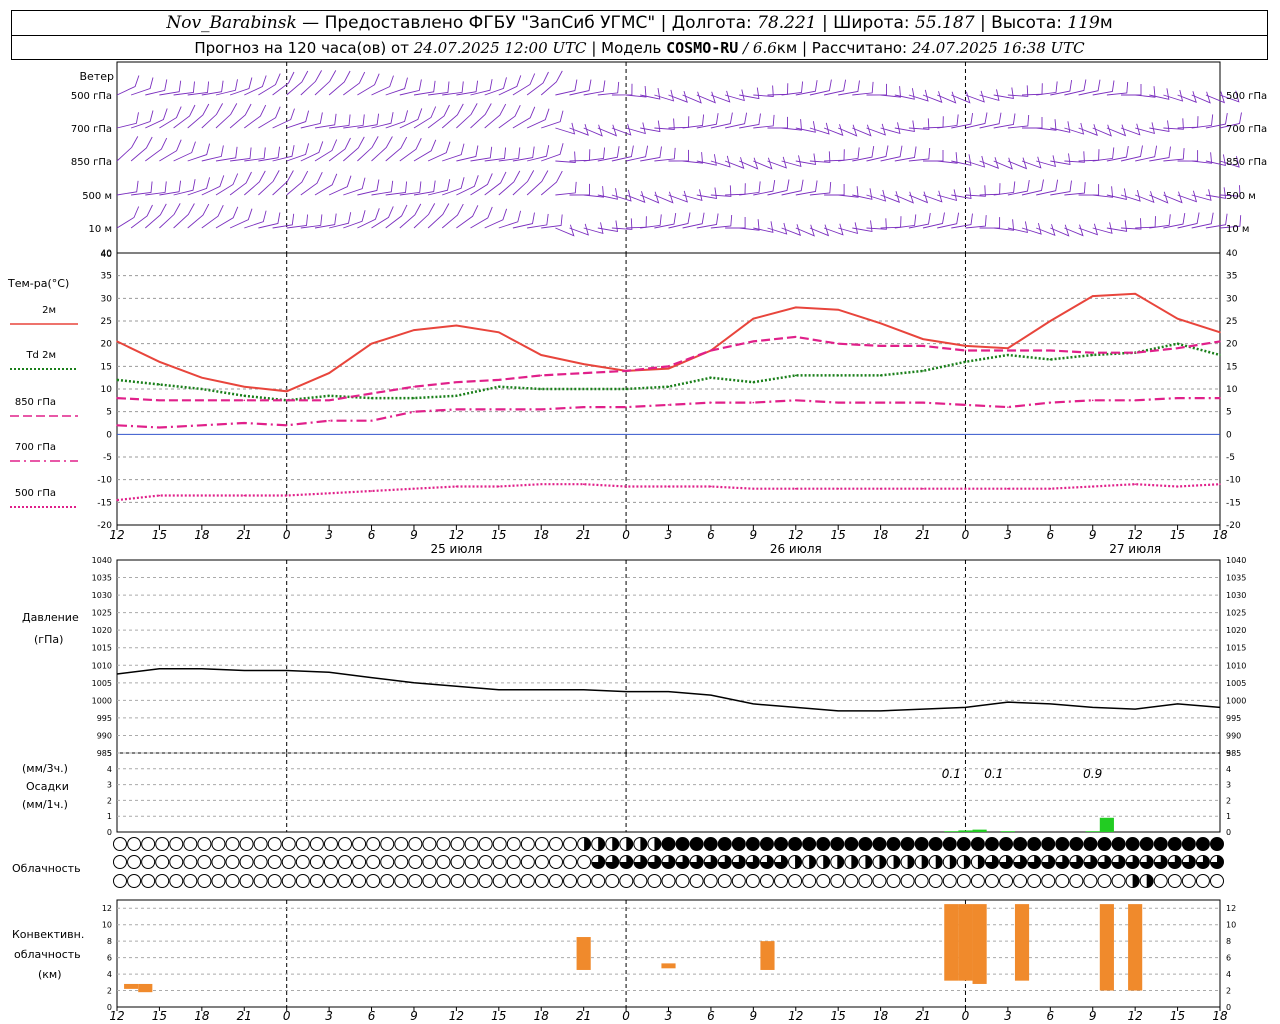 This screenshot has height=1024, width=1280. I want to click on hour-tick-label-bottom: 6, so click(711, 1016).